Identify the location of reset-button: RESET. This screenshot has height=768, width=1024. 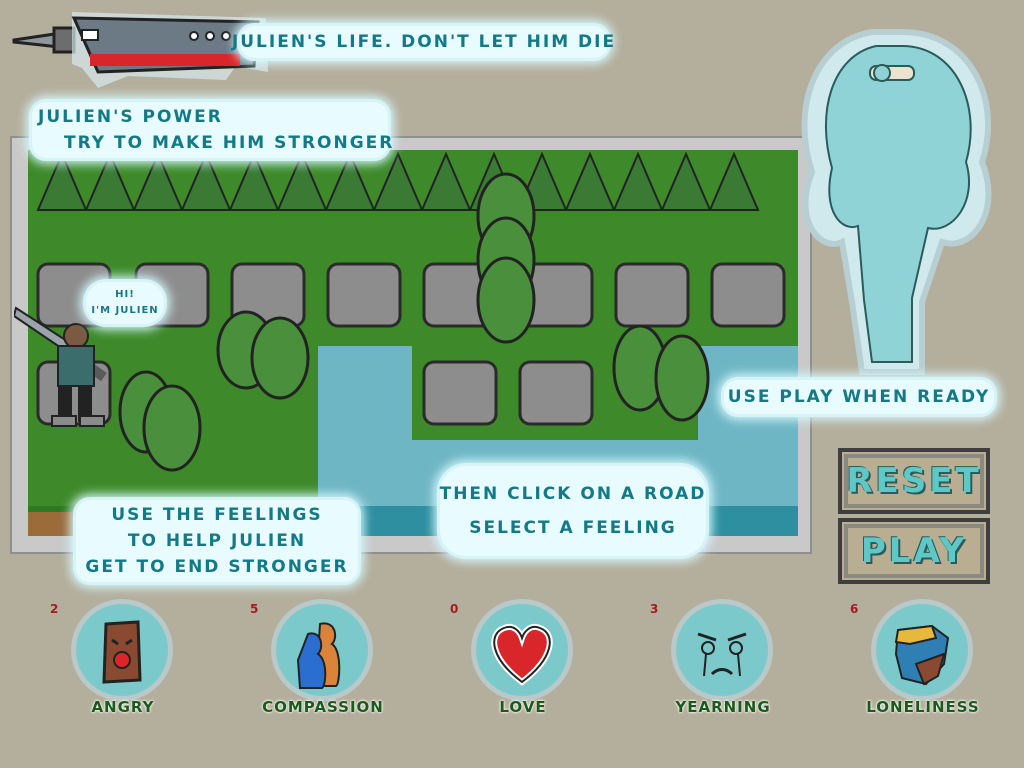
(914, 481).